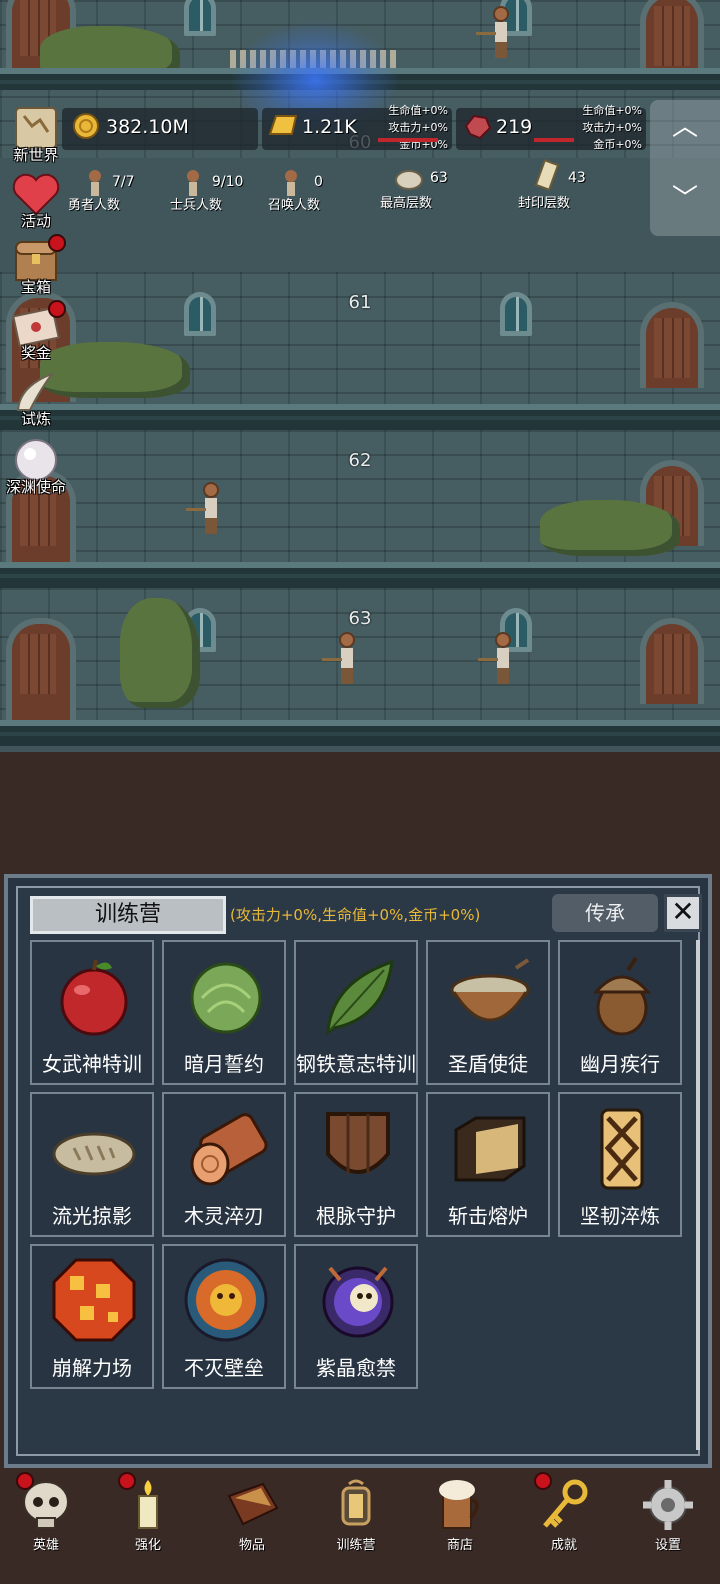  I want to click on nav-item-upgrade: 强化, so click(148, 1512).